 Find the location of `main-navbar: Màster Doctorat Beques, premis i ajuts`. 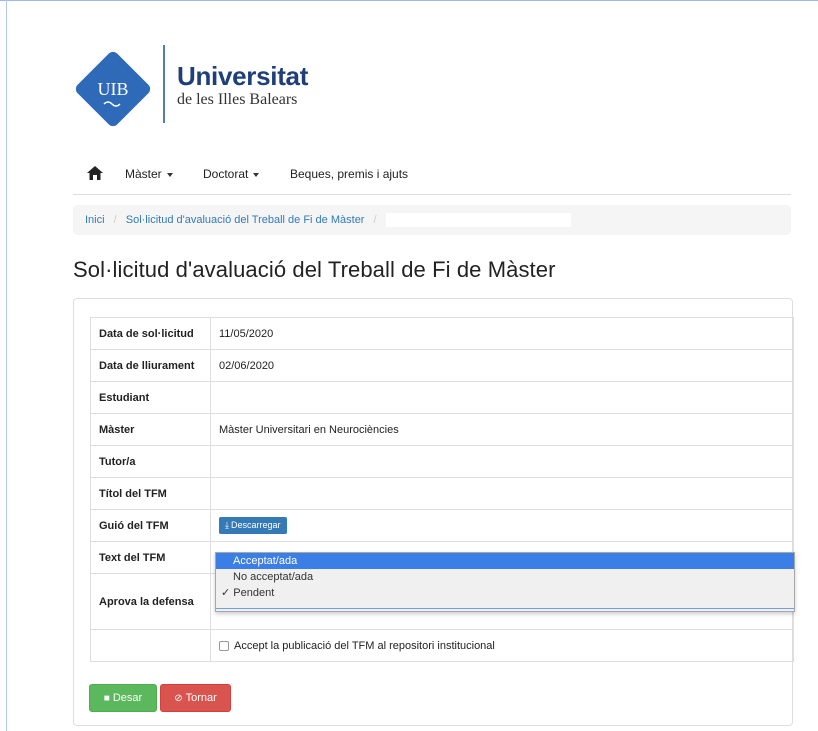

main-navbar: Màster Doctorat Beques, premis i ajuts is located at coordinates (432, 175).